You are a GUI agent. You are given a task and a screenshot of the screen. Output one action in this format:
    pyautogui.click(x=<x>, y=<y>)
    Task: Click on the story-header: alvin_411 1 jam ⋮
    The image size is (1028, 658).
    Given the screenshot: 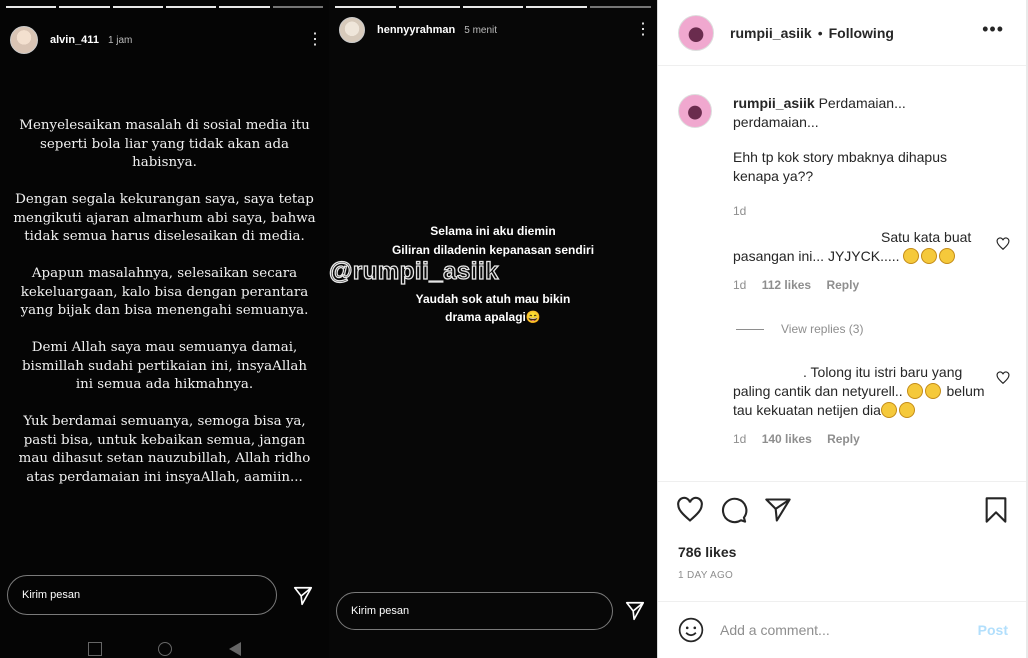 What is the action you would take?
    pyautogui.click(x=166, y=40)
    